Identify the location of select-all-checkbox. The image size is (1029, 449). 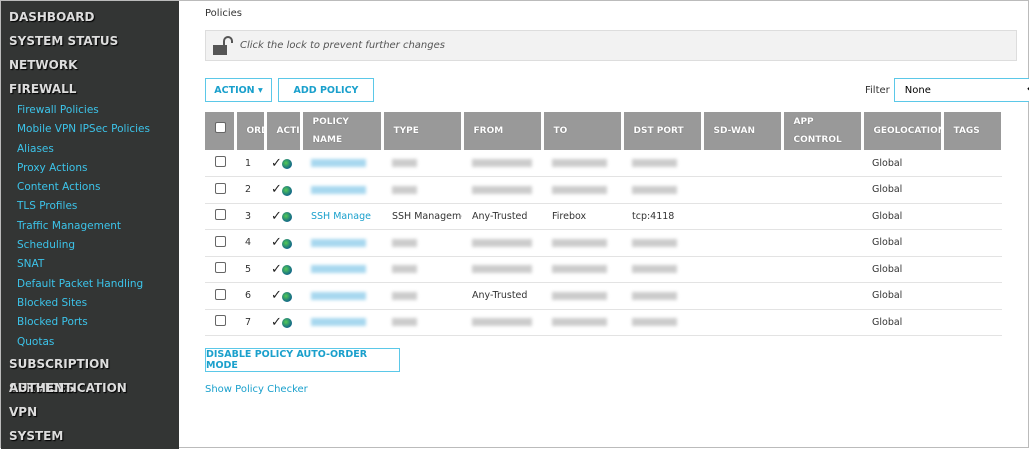
(220, 127).